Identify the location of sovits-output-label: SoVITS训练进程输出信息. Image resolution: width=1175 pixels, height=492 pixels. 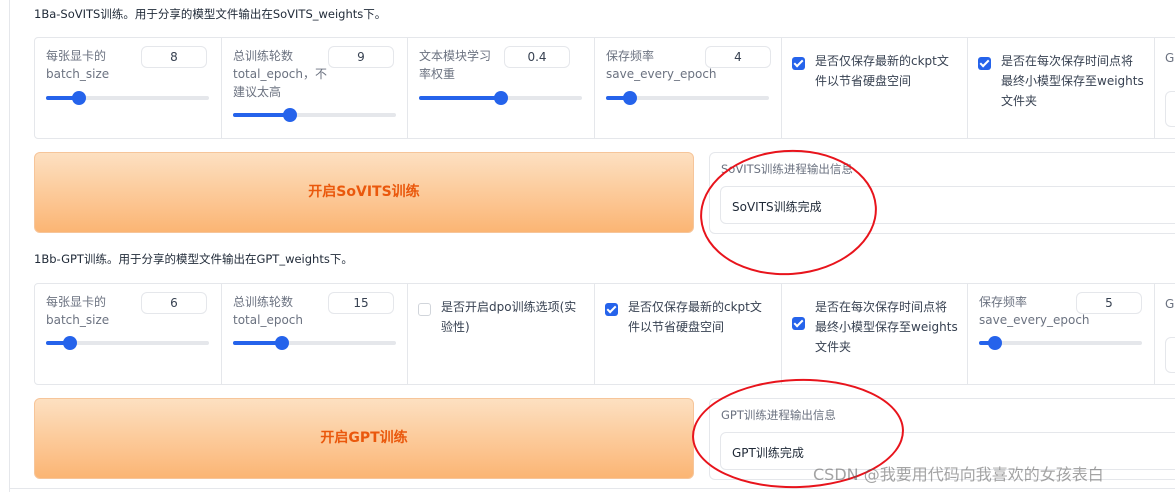
(787, 169).